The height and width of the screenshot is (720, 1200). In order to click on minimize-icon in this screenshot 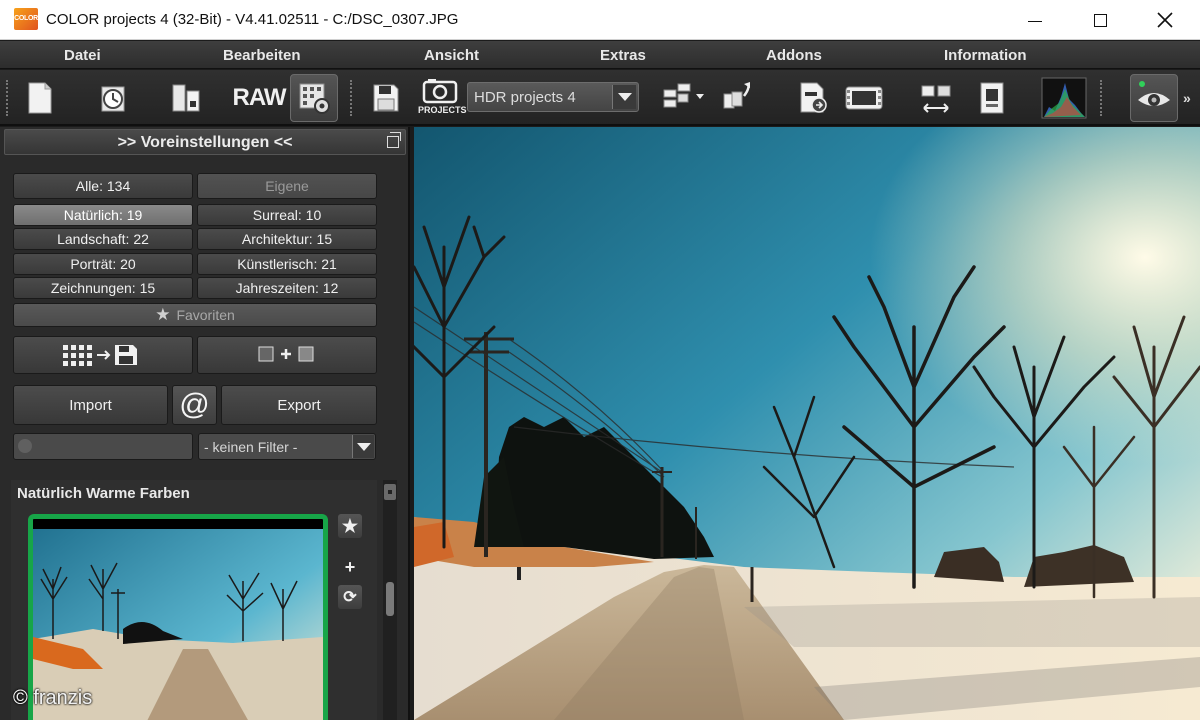, I will do `click(1035, 21)`.